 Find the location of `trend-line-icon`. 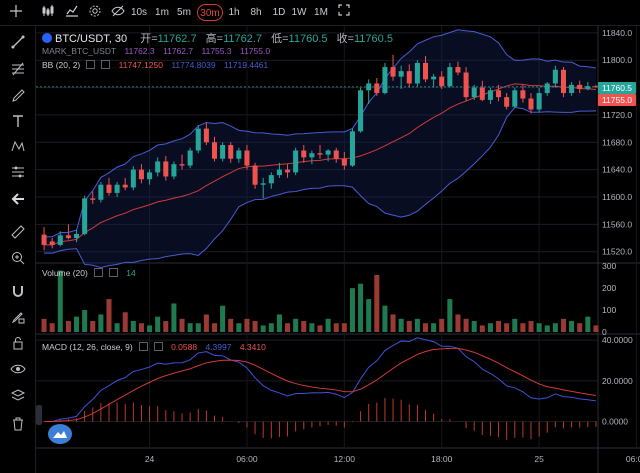

trend-line-icon is located at coordinates (18, 43).